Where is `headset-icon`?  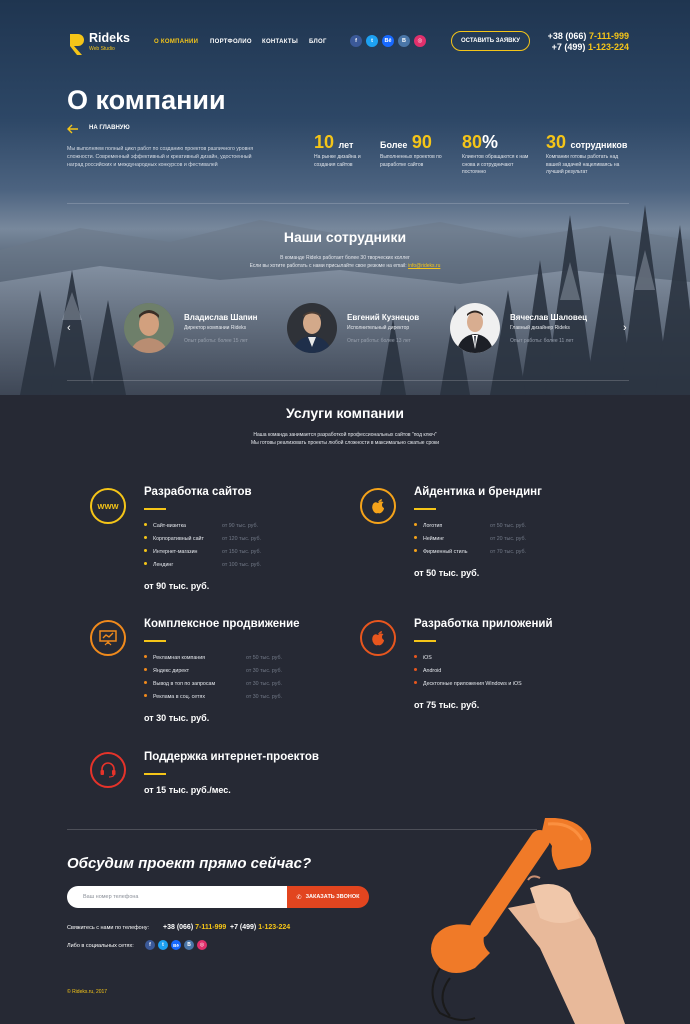 headset-icon is located at coordinates (108, 770).